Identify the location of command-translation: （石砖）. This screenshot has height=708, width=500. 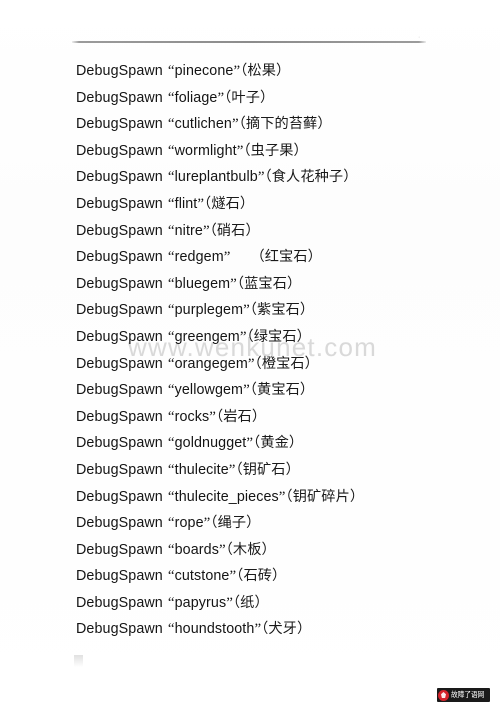
(261, 576).